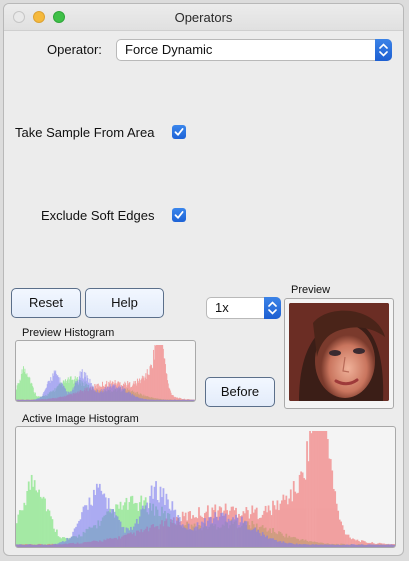  I want to click on preview-image, so click(339, 352).